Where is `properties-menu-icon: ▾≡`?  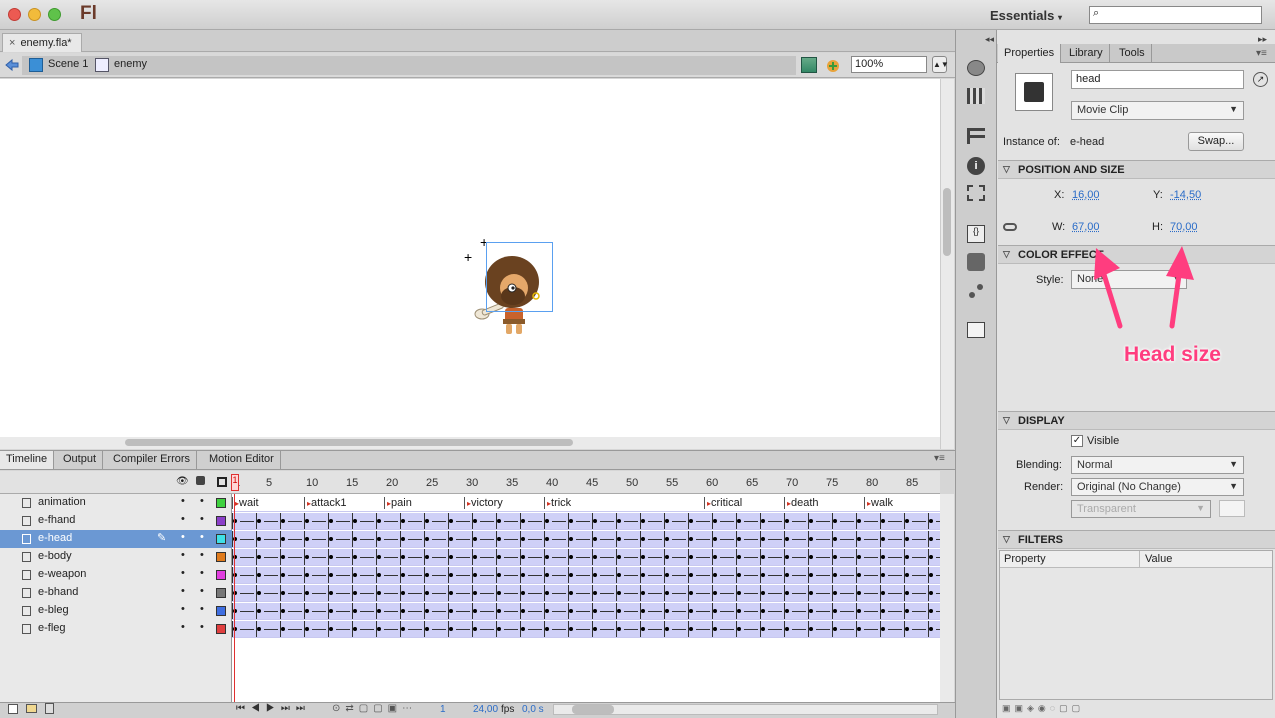
properties-menu-icon: ▾≡ is located at coordinates (1261, 53).